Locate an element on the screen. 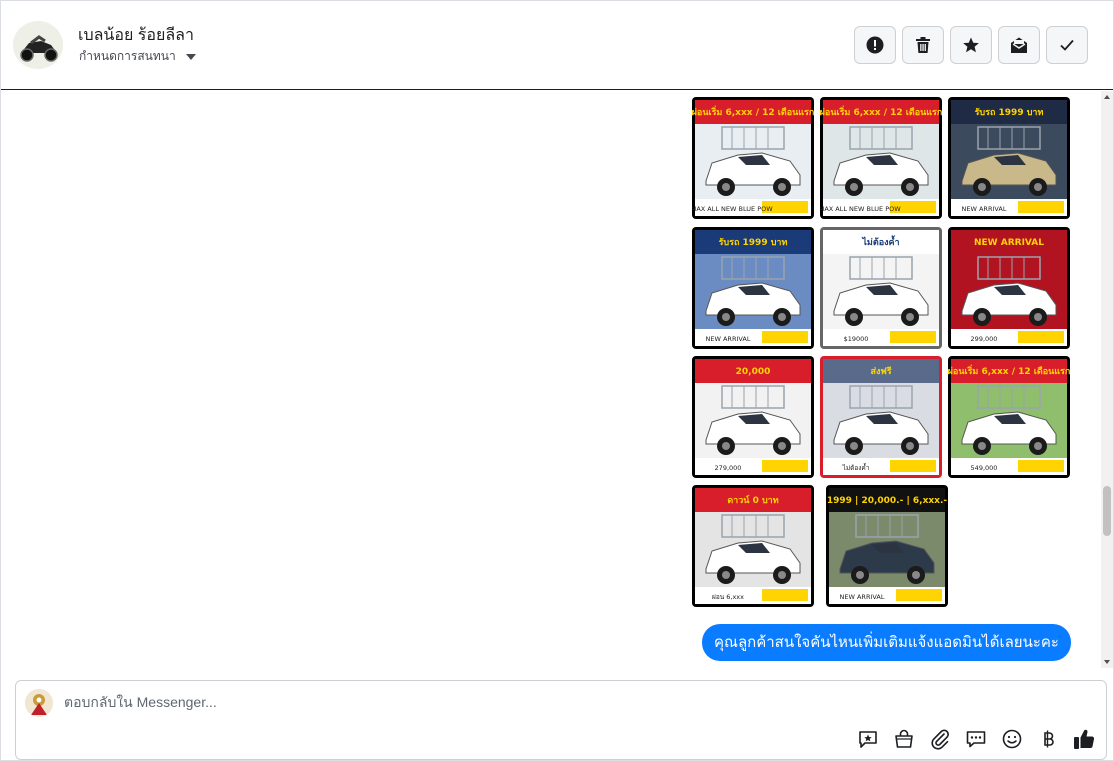 This screenshot has height=761, width=1114. assign-label: กำหนดการสนทนา is located at coordinates (127, 56).